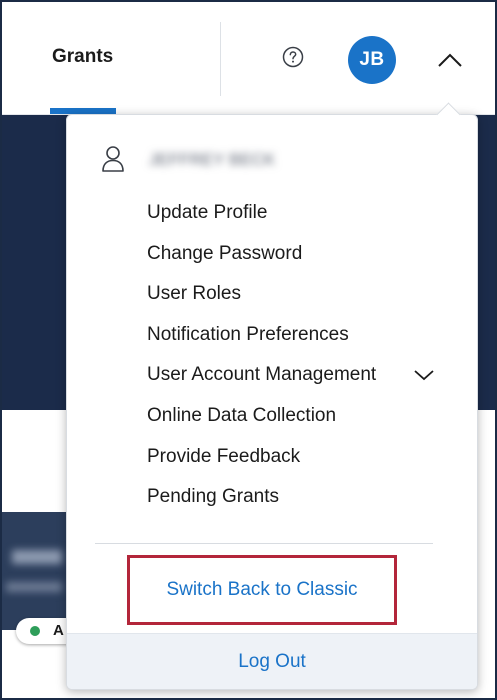 This screenshot has height=700, width=497. Describe the element at coordinates (58, 630) in the screenshot. I see `status-label: A` at that location.